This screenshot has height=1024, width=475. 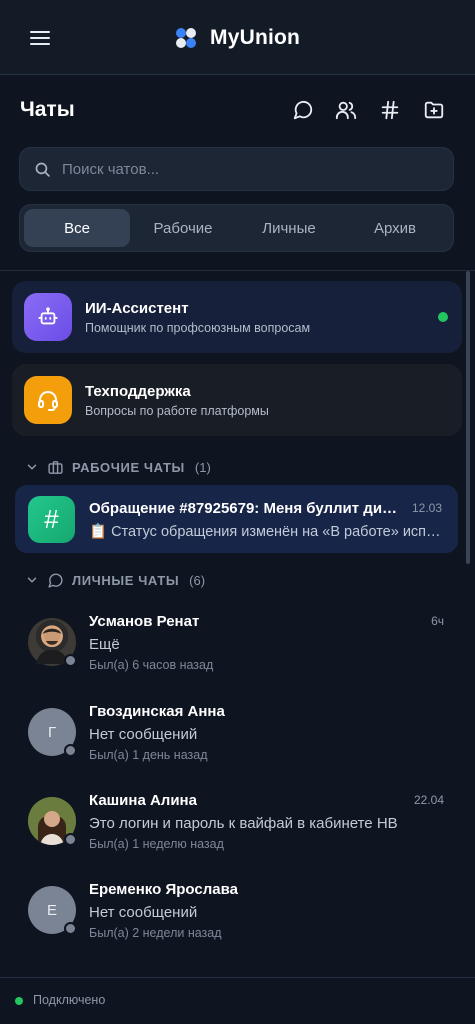 What do you see at coordinates (41, 38) in the screenshot?
I see `menu-icon` at bounding box center [41, 38].